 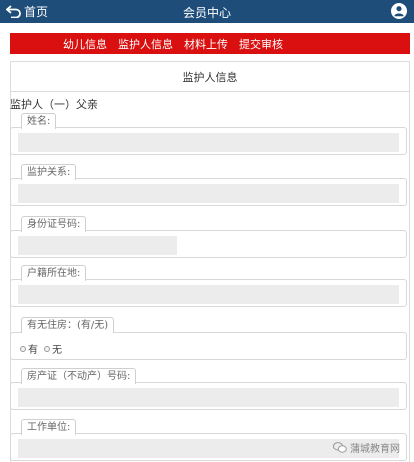 I want to click on household-input, so click(x=208, y=294).